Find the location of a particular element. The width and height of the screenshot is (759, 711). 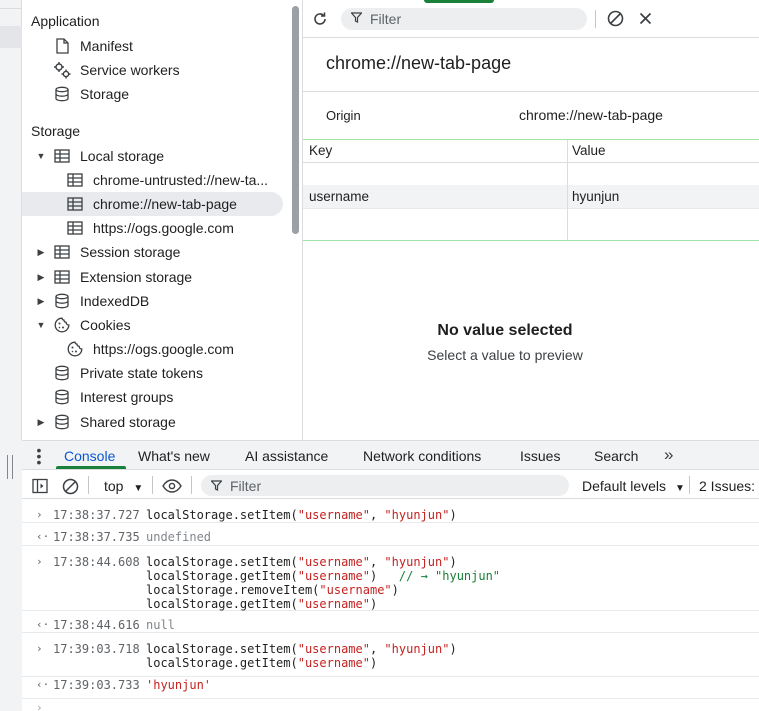

table-header: Key Value is located at coordinates (531, 151).